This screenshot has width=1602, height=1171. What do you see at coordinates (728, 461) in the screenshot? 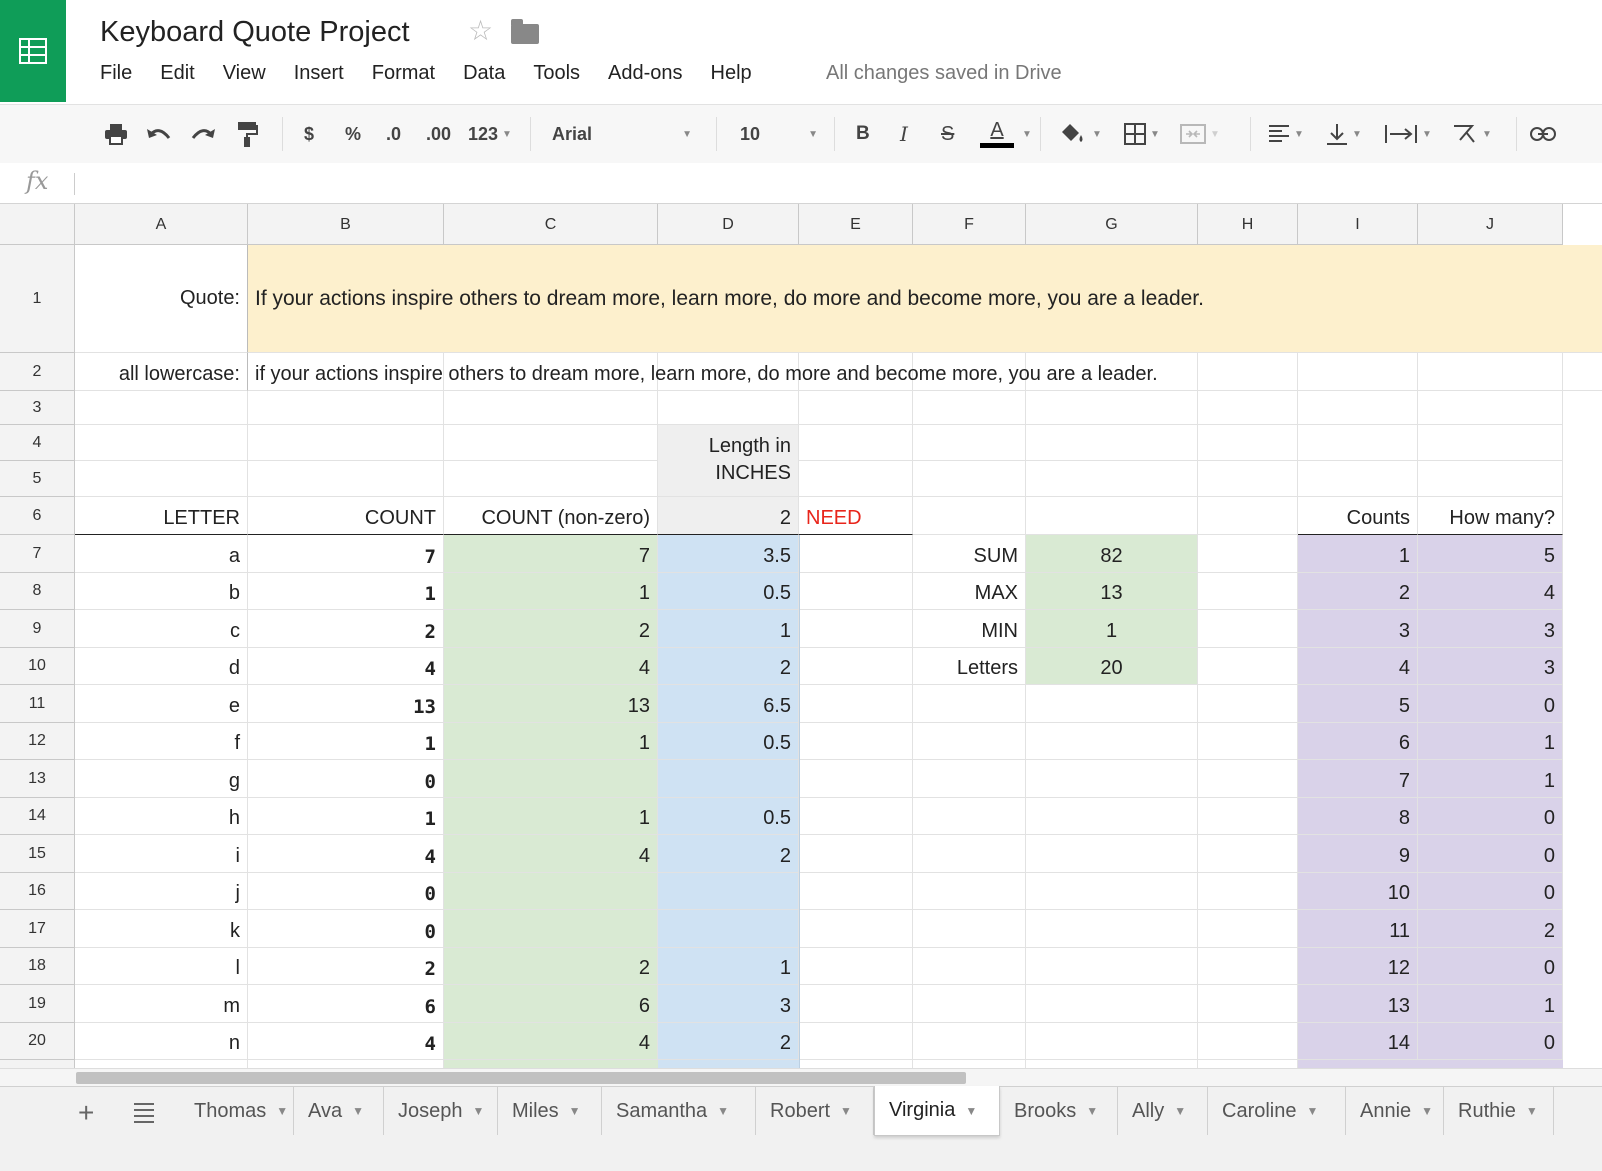
I see `length-header: Length in INCHES` at bounding box center [728, 461].